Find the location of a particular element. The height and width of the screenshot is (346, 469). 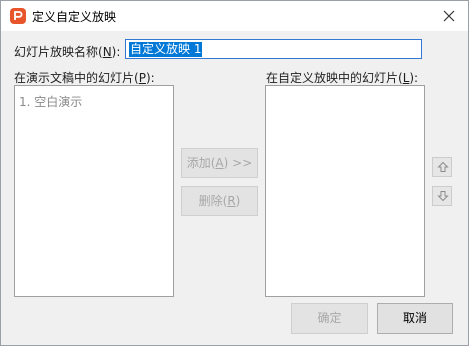

cancel-button: 取消 is located at coordinates (415, 318).